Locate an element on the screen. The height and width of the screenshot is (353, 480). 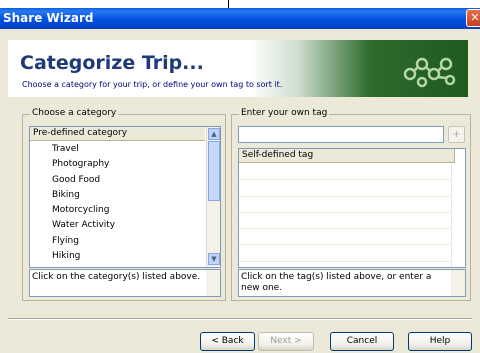
category-hint-text: Click on the category(s) listed above. is located at coordinates (116, 277).